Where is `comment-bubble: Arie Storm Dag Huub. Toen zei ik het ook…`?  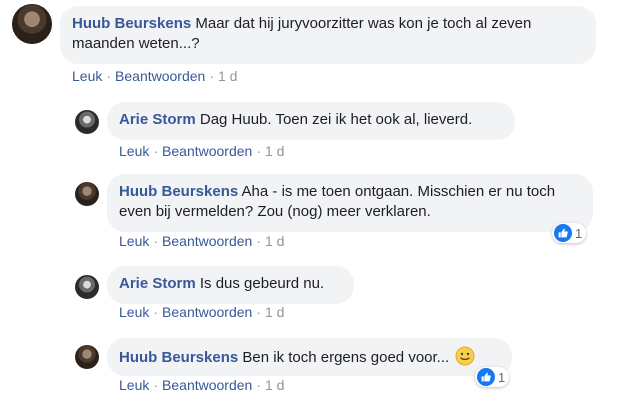 comment-bubble: Arie Storm Dag Huub. Toen zei ik het ook… is located at coordinates (311, 121).